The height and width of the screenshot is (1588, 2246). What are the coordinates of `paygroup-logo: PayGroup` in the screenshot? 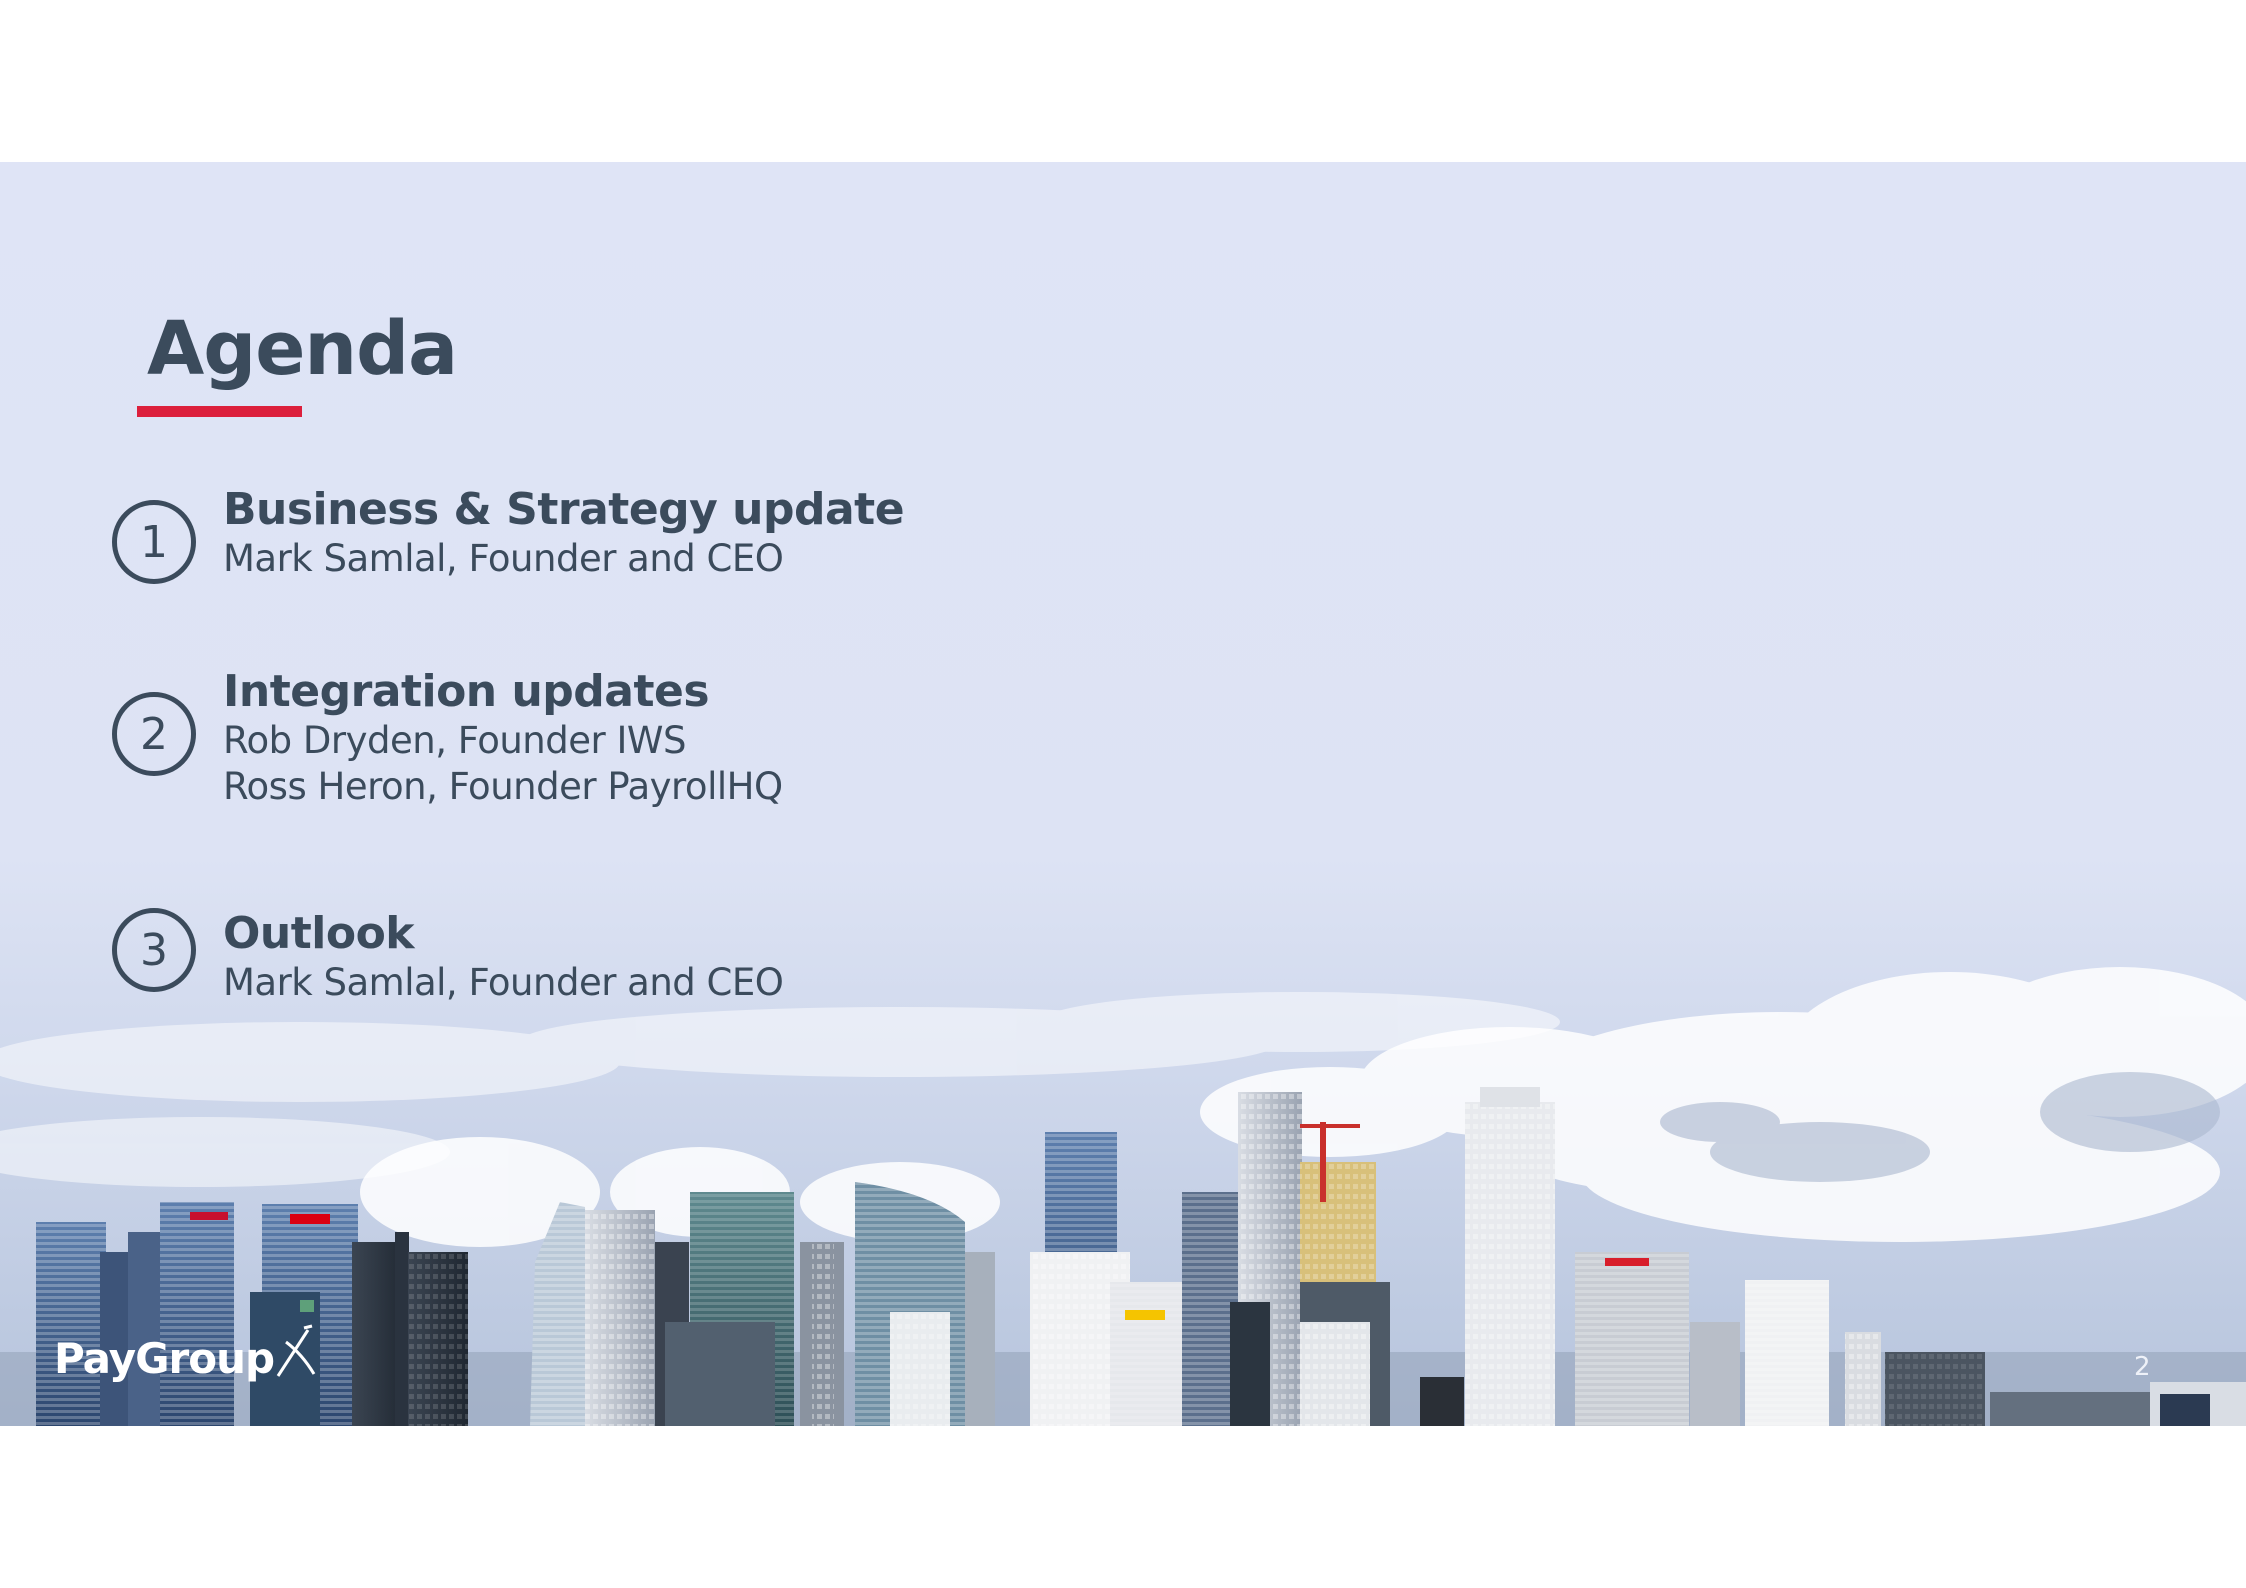 It's located at (186, 1350).